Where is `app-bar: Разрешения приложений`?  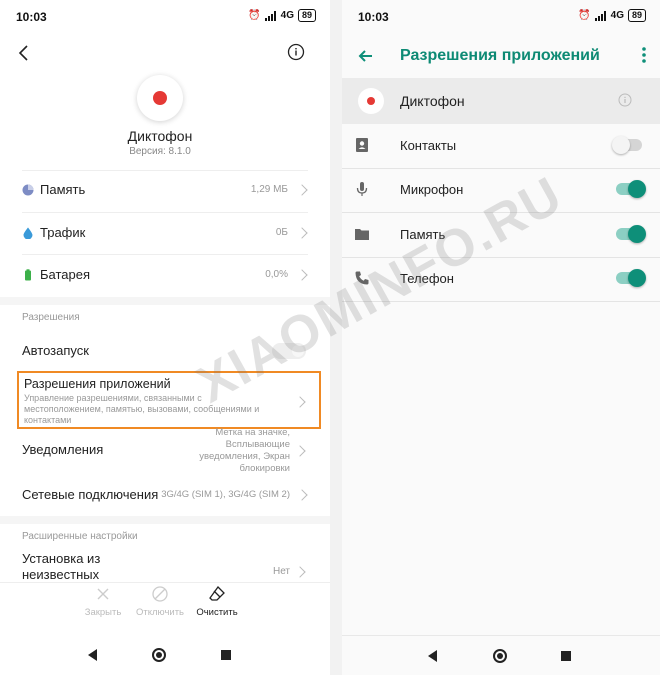 app-bar: Разрешения приложений is located at coordinates (501, 56).